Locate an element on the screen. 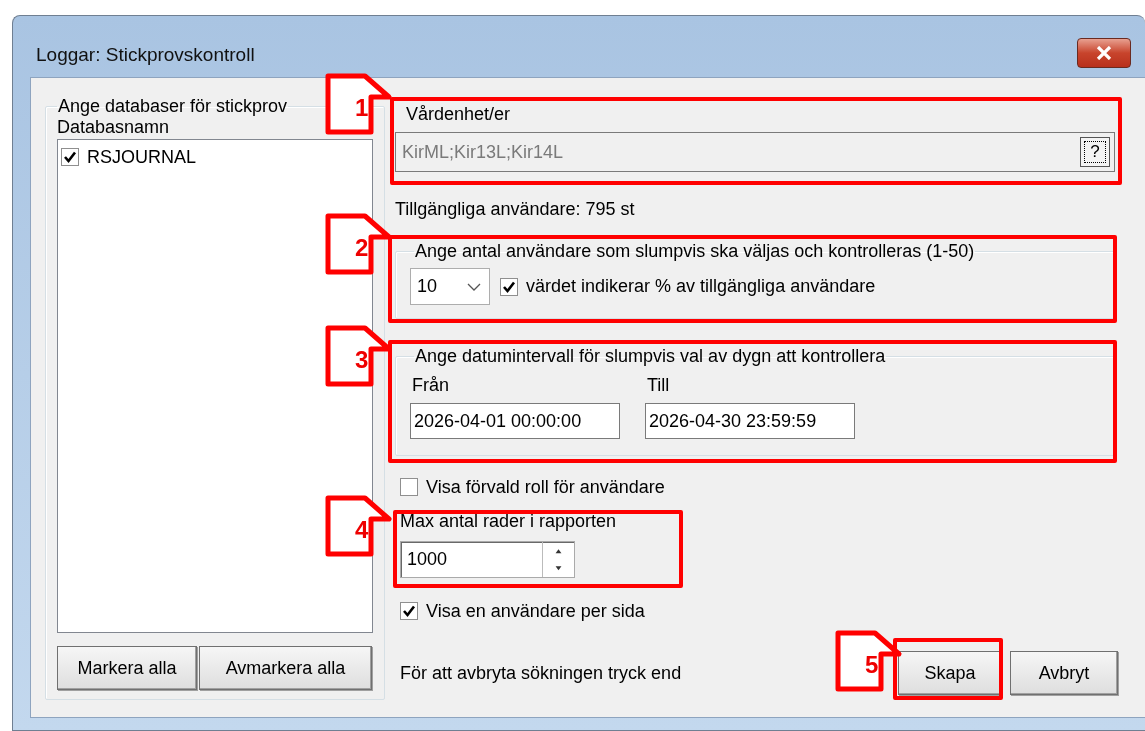 The width and height of the screenshot is (1145, 731). info-text: Tillgängliga användare: 795 st is located at coordinates (515, 209).